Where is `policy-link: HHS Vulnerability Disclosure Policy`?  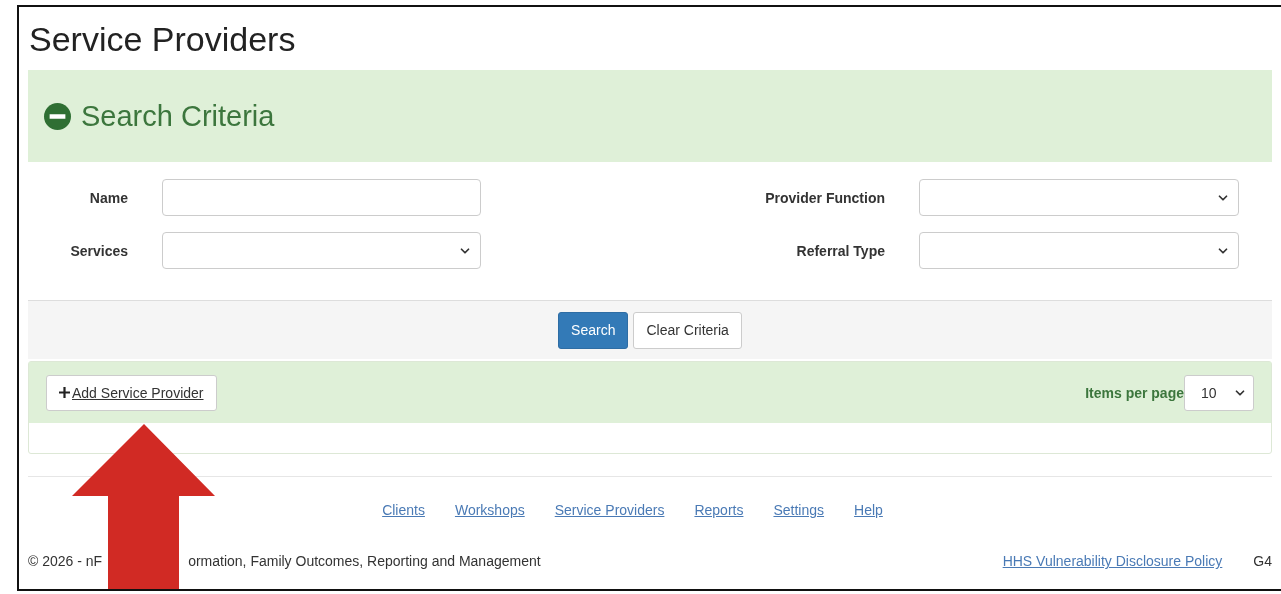
policy-link: HHS Vulnerability Disclosure Policy is located at coordinates (1112, 561).